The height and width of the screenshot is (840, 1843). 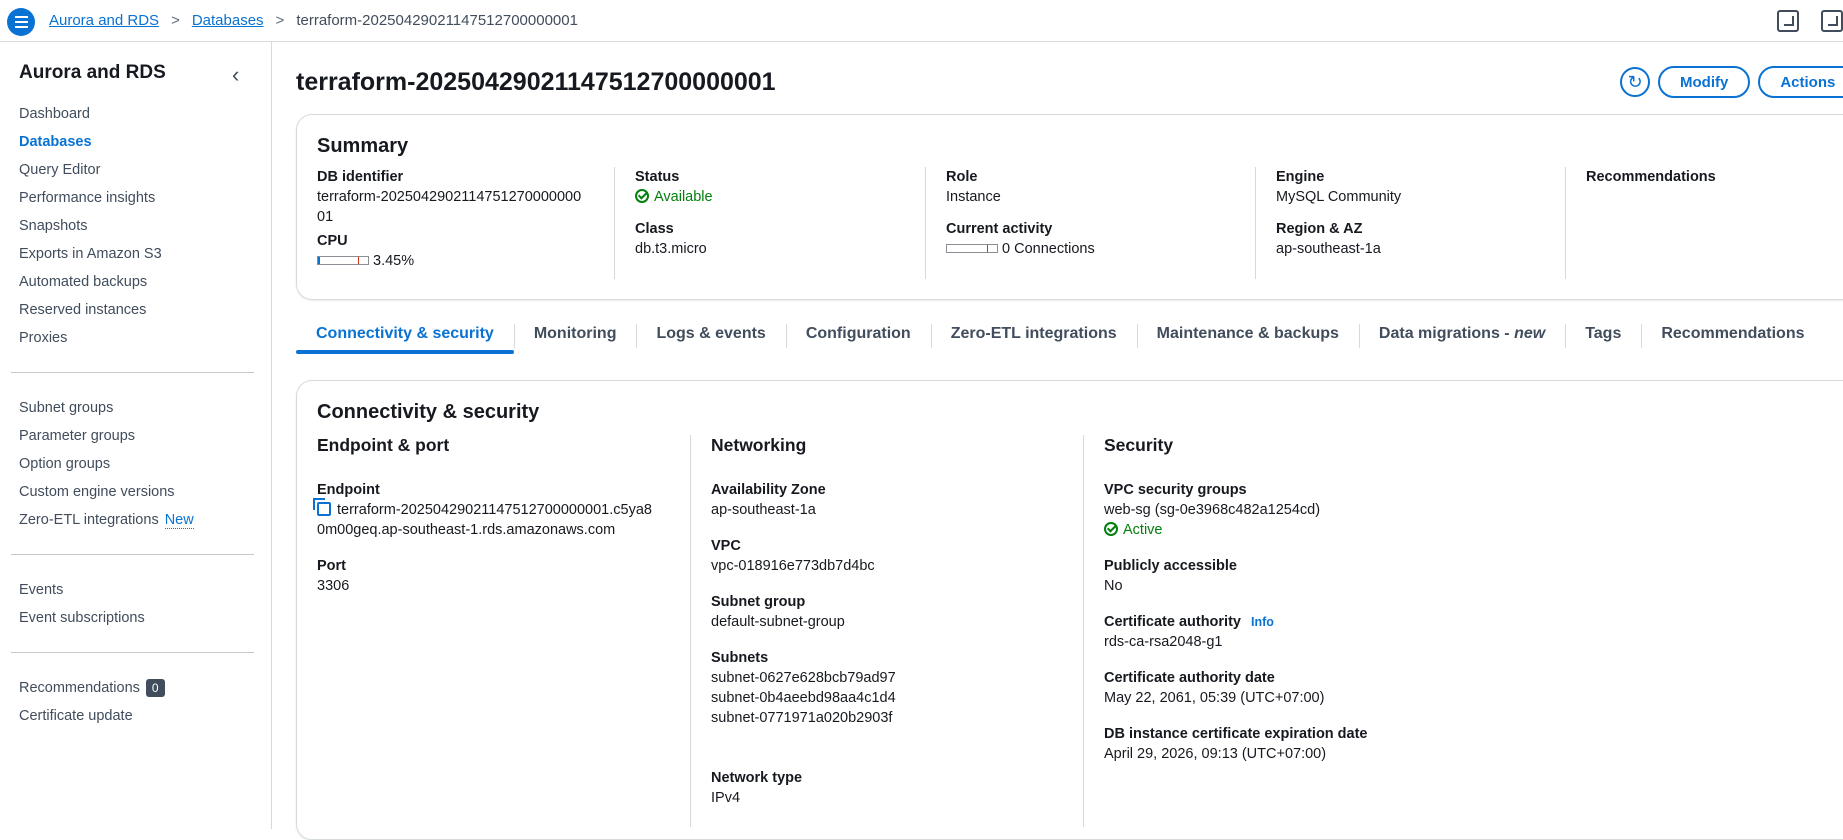 What do you see at coordinates (90, 226) in the screenshot?
I see `sidebar-item-snapshots: Snapshots` at bounding box center [90, 226].